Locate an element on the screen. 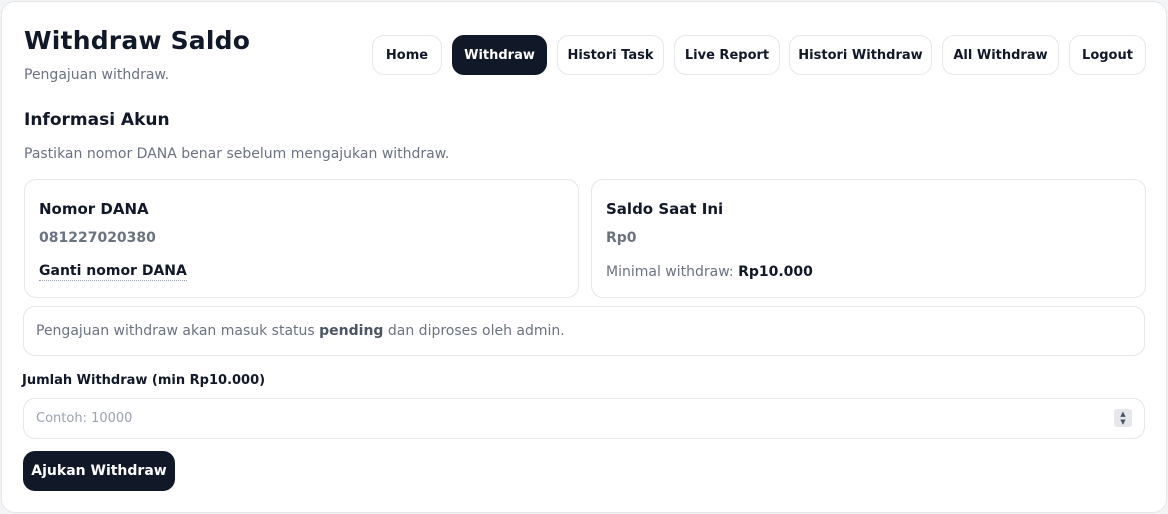  balance-label: Saldo Saat Ini is located at coordinates (665, 209).